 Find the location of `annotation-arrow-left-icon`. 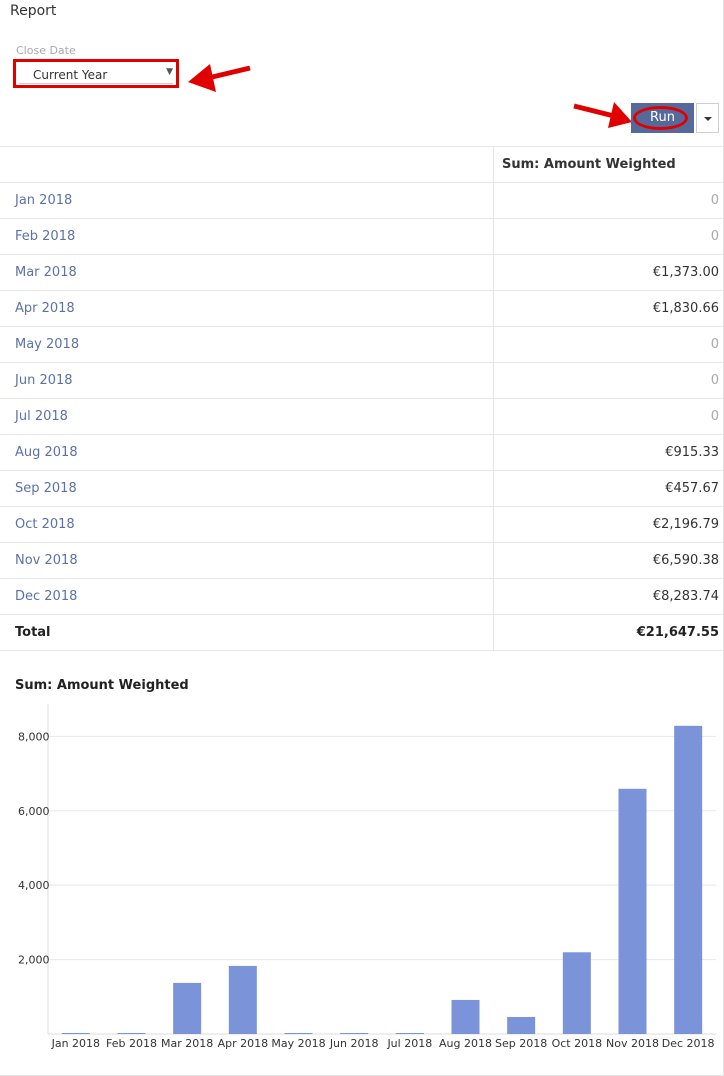

annotation-arrow-left-icon is located at coordinates (219, 78).